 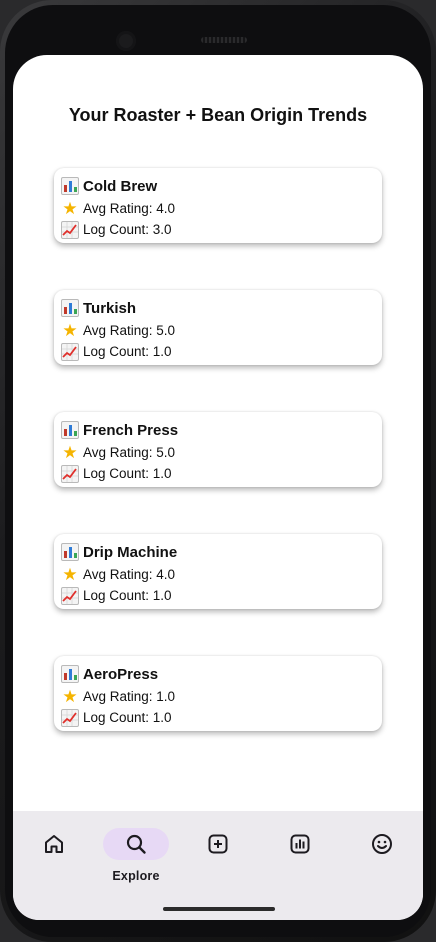 I want to click on card-title: AeroPress, so click(x=121, y=674).